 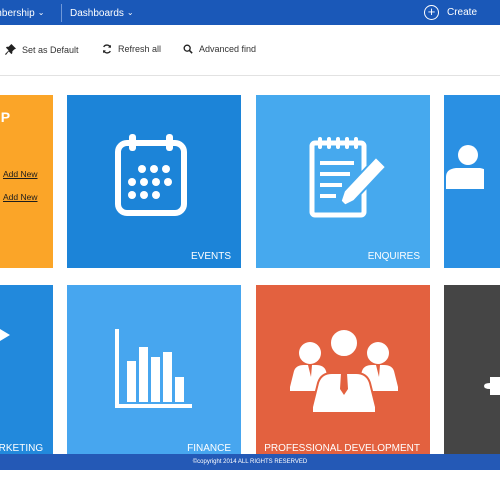 I want to click on calendar-icon, so click(x=151, y=175).